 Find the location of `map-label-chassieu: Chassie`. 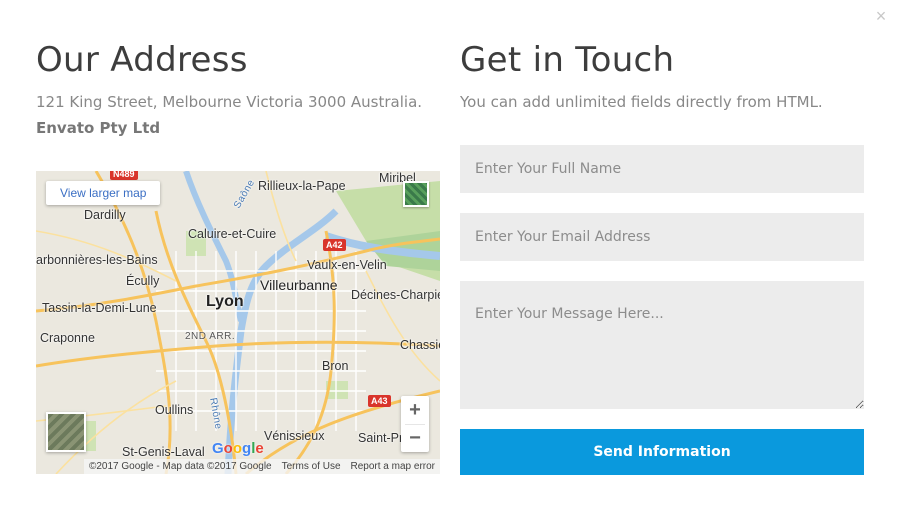

map-label-chassieu: Chassie is located at coordinates (420, 345).